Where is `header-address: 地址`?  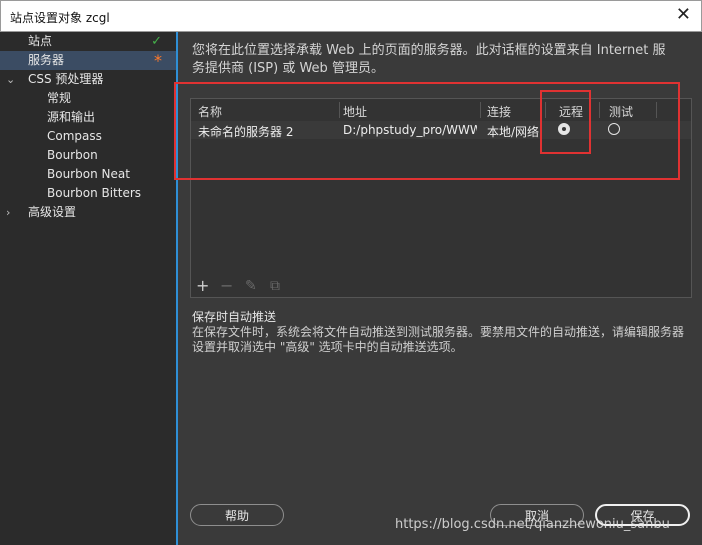 header-address: 地址 is located at coordinates (355, 111).